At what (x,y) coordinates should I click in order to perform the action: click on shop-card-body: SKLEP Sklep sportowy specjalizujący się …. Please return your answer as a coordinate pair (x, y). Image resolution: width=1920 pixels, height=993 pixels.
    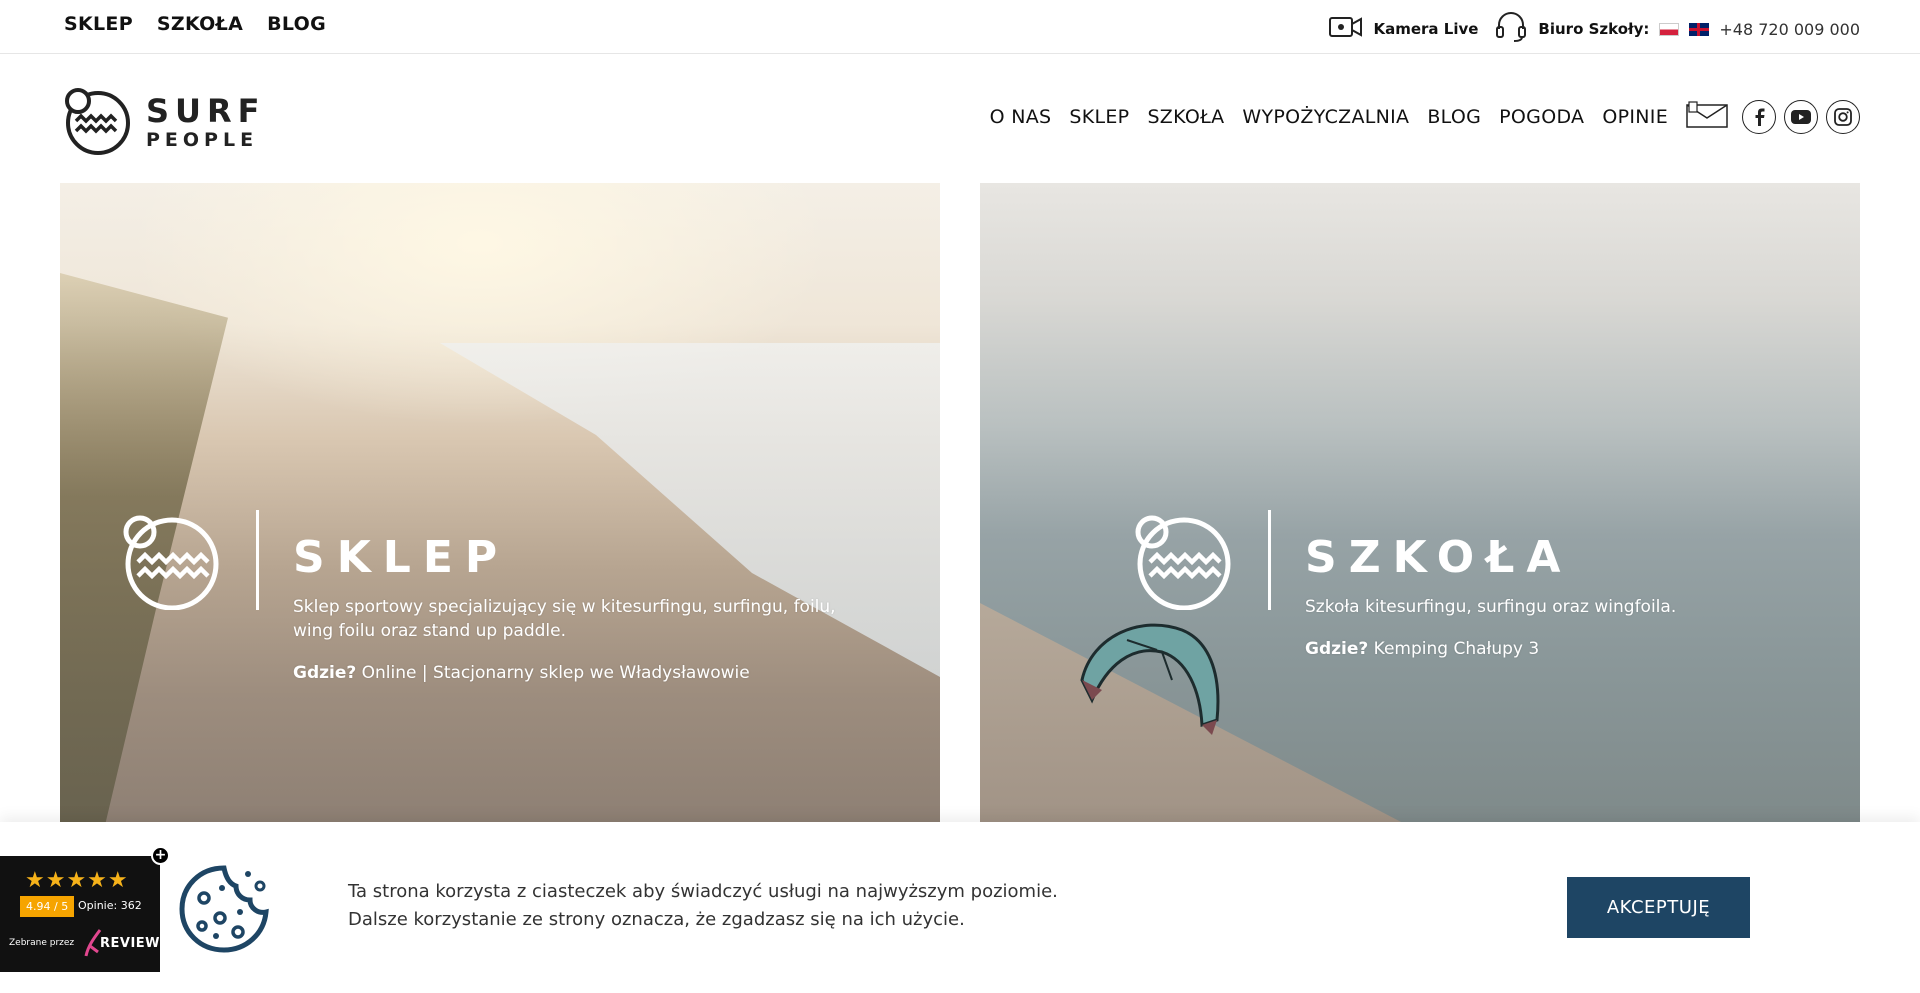
    Looking at the image, I should click on (578, 597).